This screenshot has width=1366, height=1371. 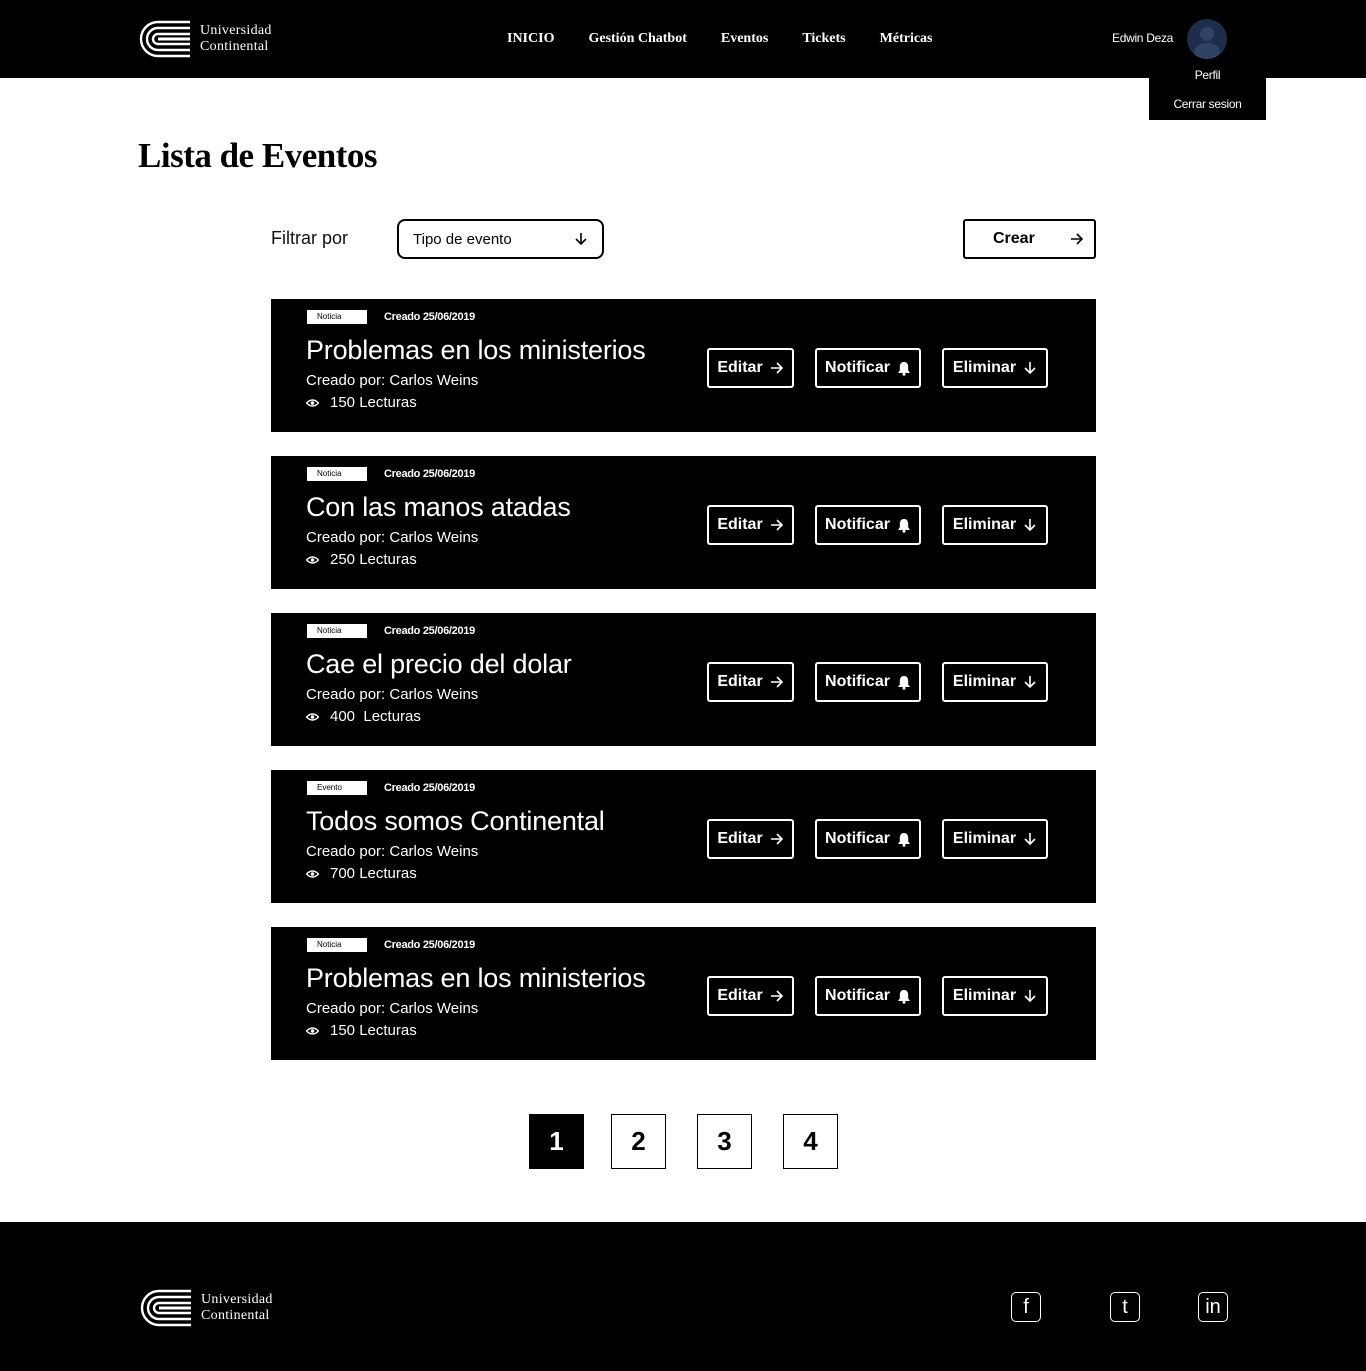 What do you see at coordinates (906, 39) in the screenshot?
I see `nav-metricas: Métricas` at bounding box center [906, 39].